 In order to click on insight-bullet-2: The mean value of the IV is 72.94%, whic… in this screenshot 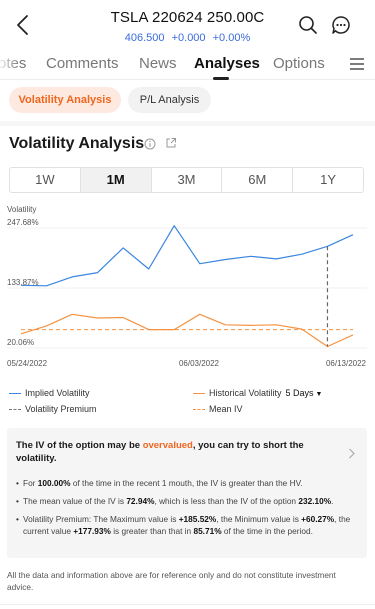, I will do `click(189, 501)`.